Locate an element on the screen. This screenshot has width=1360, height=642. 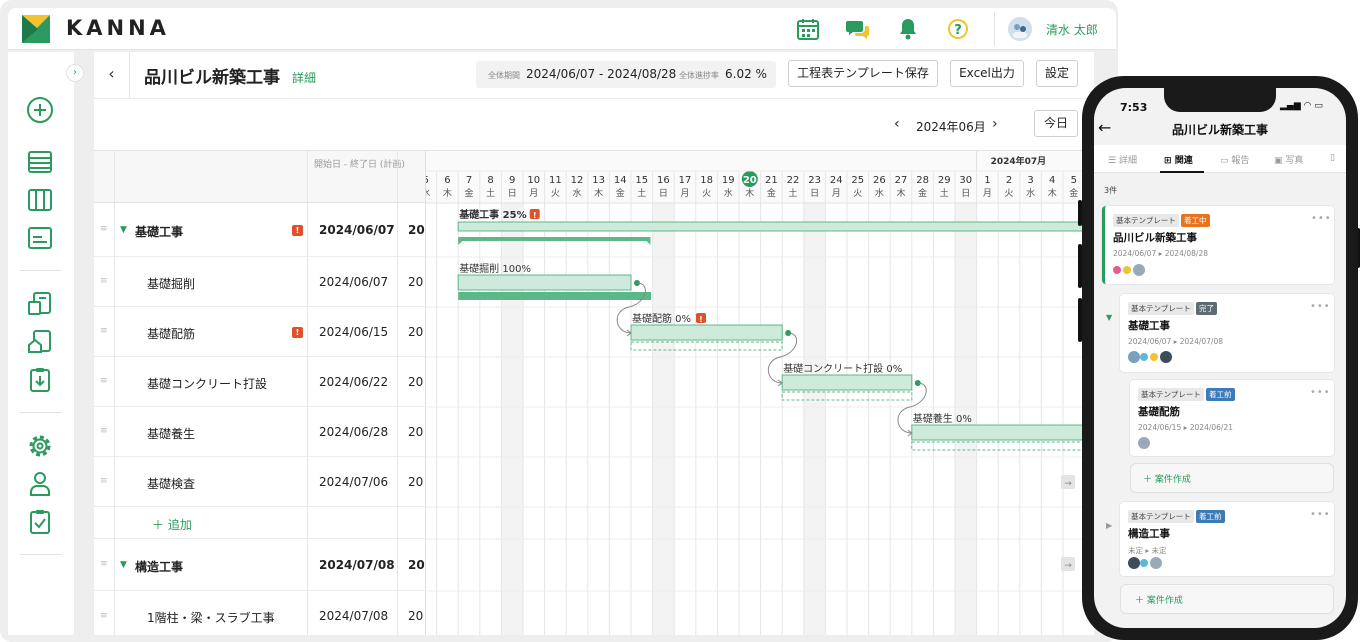
add-task-row: ＋ 追加 is located at coordinates (259, 523).